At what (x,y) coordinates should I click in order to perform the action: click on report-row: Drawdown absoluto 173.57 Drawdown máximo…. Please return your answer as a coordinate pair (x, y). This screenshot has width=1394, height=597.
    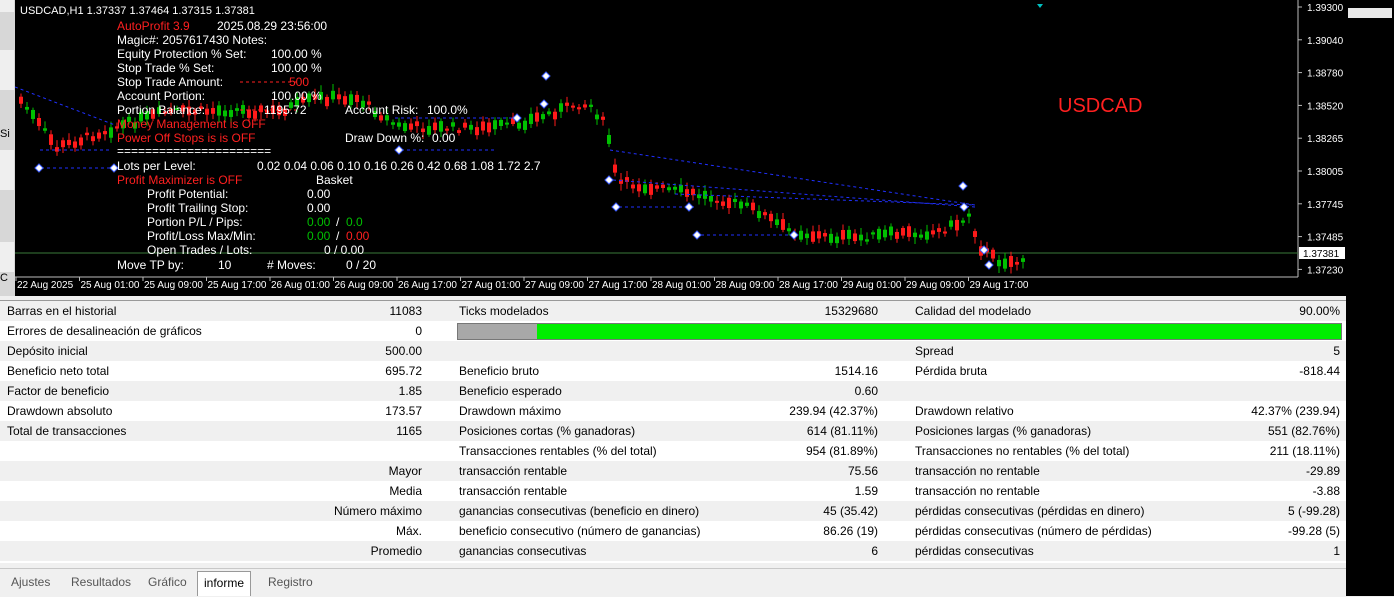
    Looking at the image, I should click on (673, 411).